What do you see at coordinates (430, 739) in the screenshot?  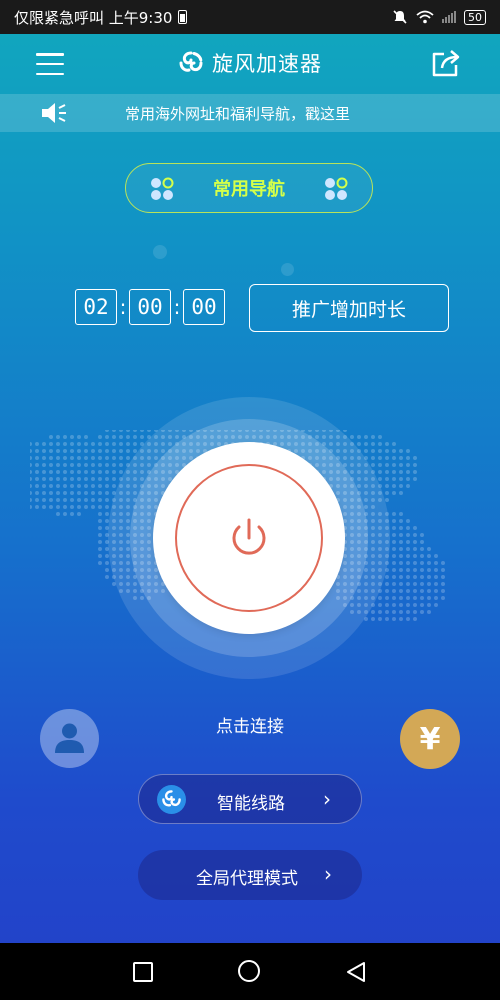 I see `recharge-button: ¥` at bounding box center [430, 739].